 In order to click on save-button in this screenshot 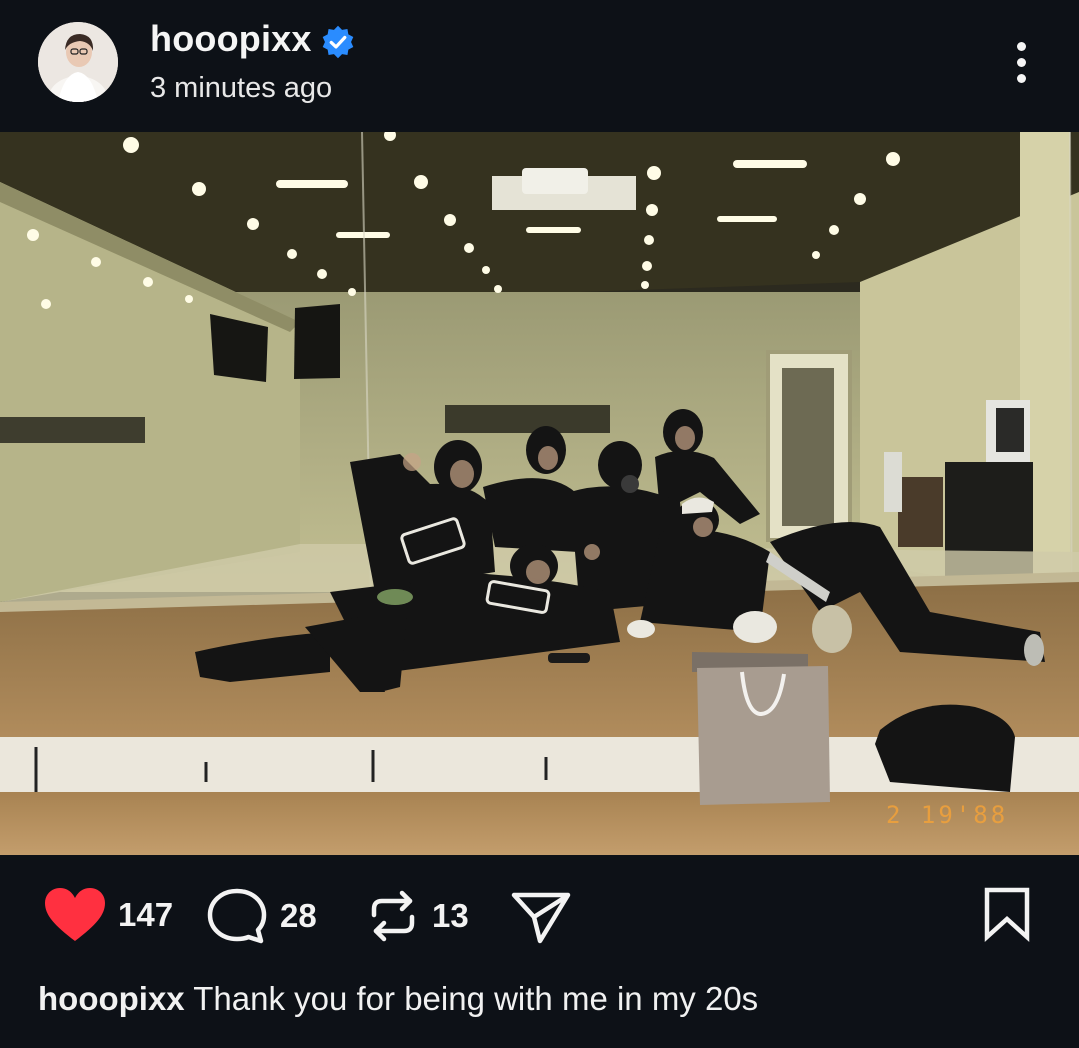, I will do `click(1007, 914)`.